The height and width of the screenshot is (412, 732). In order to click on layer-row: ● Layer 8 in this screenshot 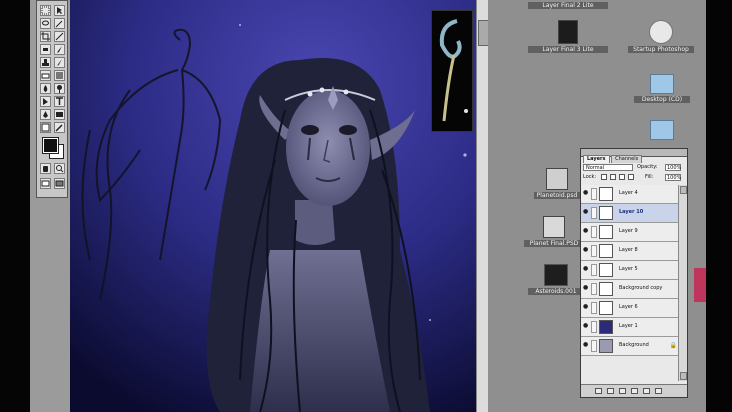, I will do `click(634, 251)`.